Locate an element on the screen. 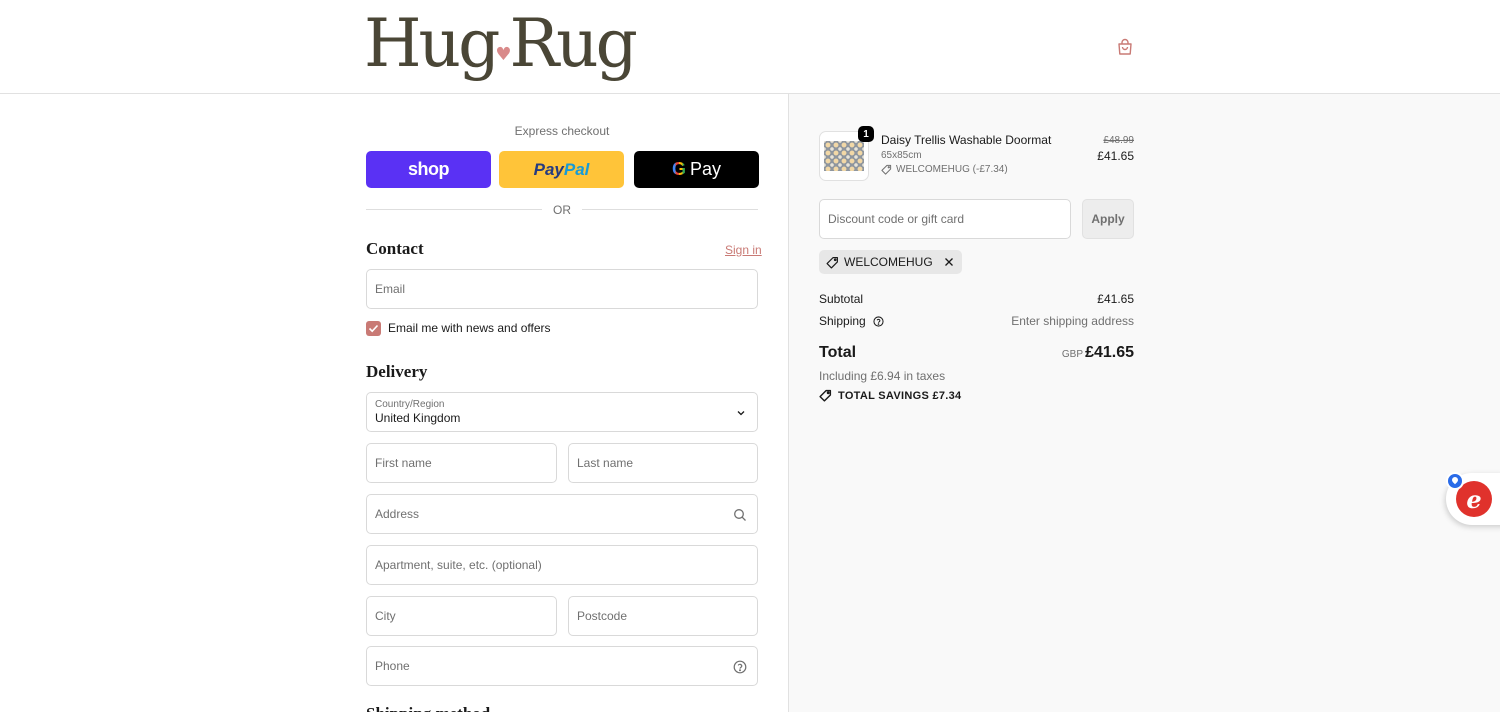  shipping-label: Shipping is located at coordinates (842, 321).